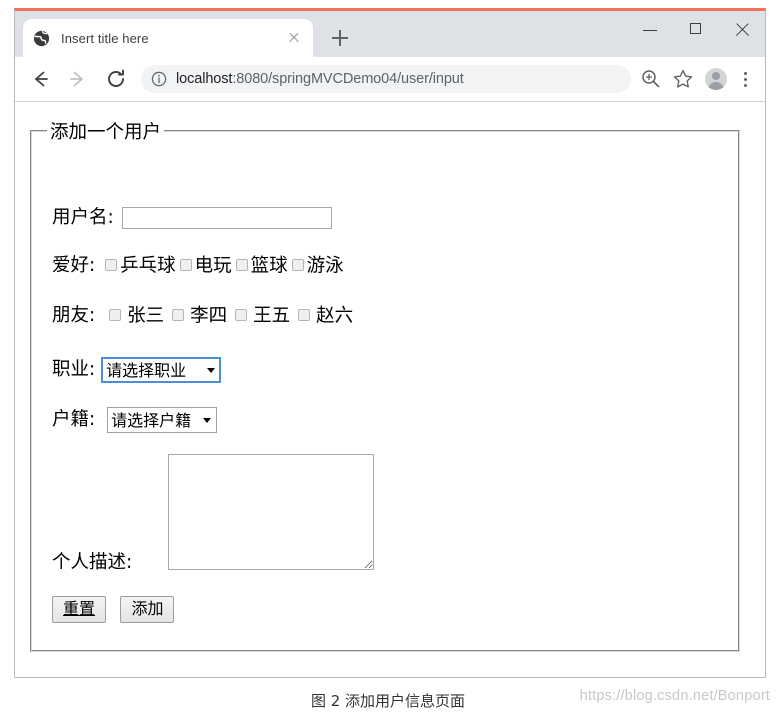 This screenshot has width=776, height=721. Describe the element at coordinates (269, 266) in the screenshot. I see `hobby-option-label-2: 篮球` at that location.